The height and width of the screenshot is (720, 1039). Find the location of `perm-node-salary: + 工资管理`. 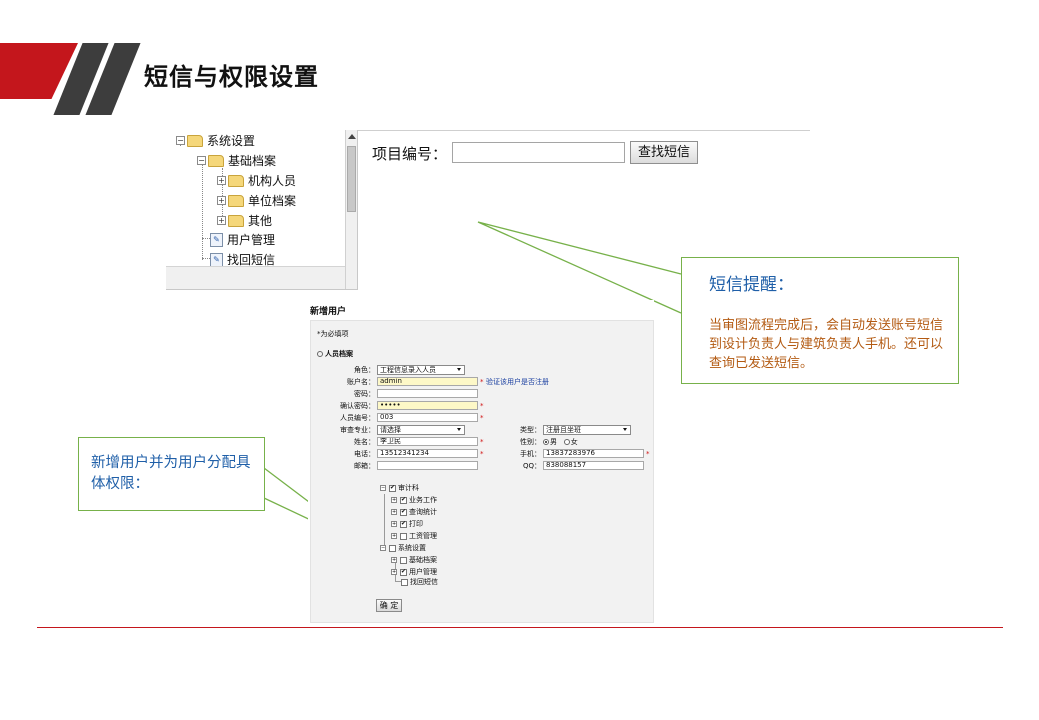

perm-node-salary: + 工资管理 is located at coordinates (414, 536).